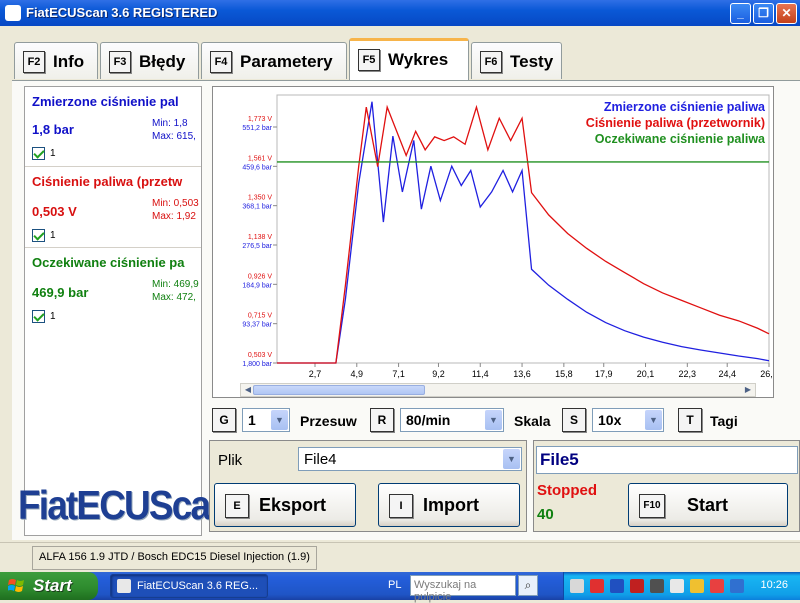 The width and height of the screenshot is (800, 603). I want to click on import-button: I Import, so click(449, 505).